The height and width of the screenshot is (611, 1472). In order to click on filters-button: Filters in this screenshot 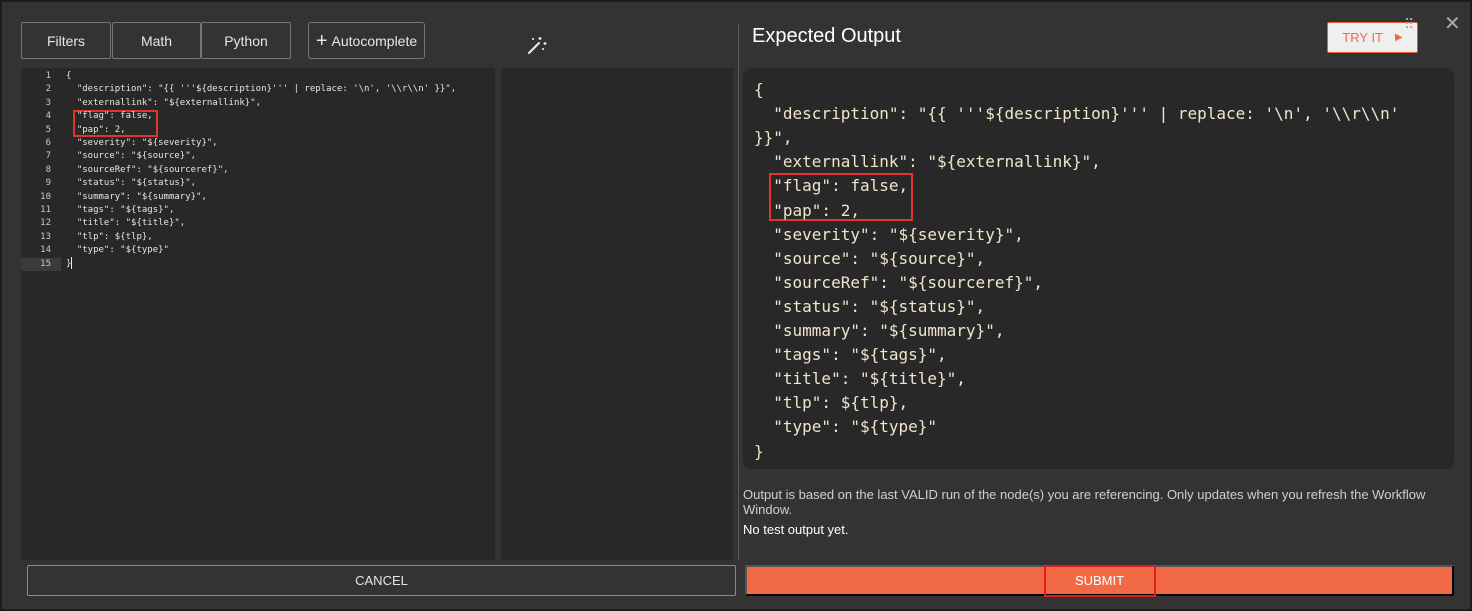, I will do `click(66, 40)`.